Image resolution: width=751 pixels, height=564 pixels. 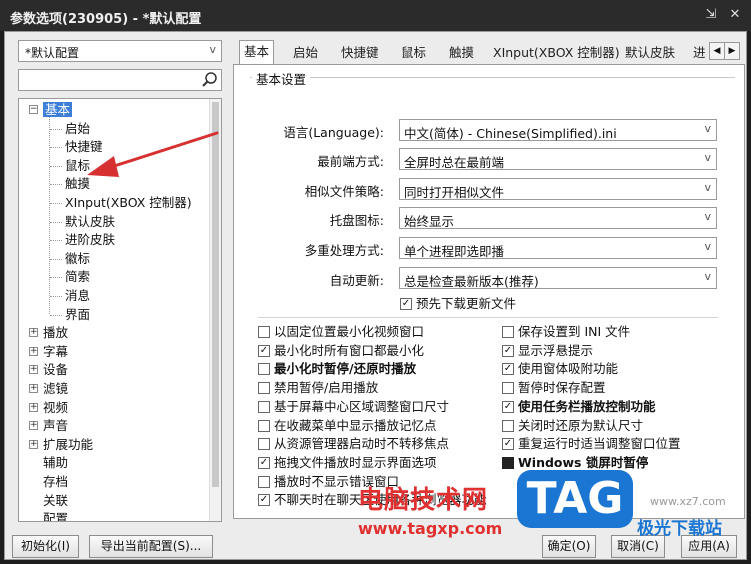 I want to click on collapse-icon: −, so click(x=33, y=109).